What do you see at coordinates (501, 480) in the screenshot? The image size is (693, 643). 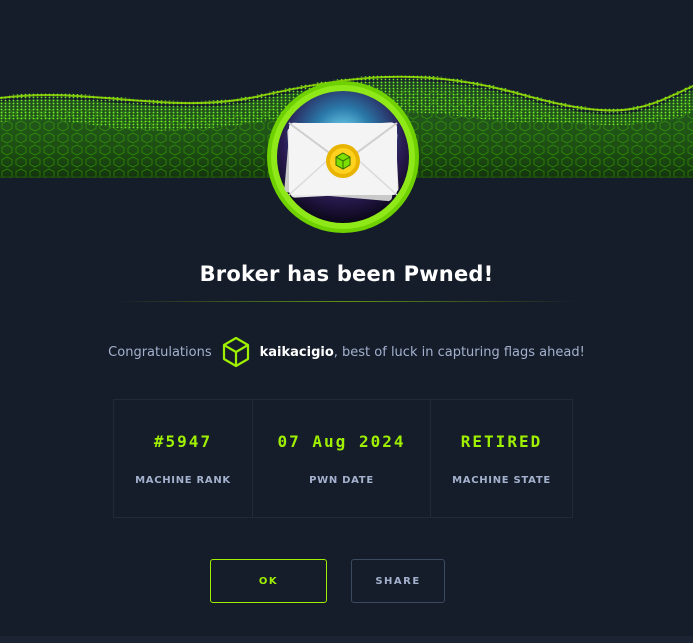 I see `machine-state-label: MACHINE STATE` at bounding box center [501, 480].